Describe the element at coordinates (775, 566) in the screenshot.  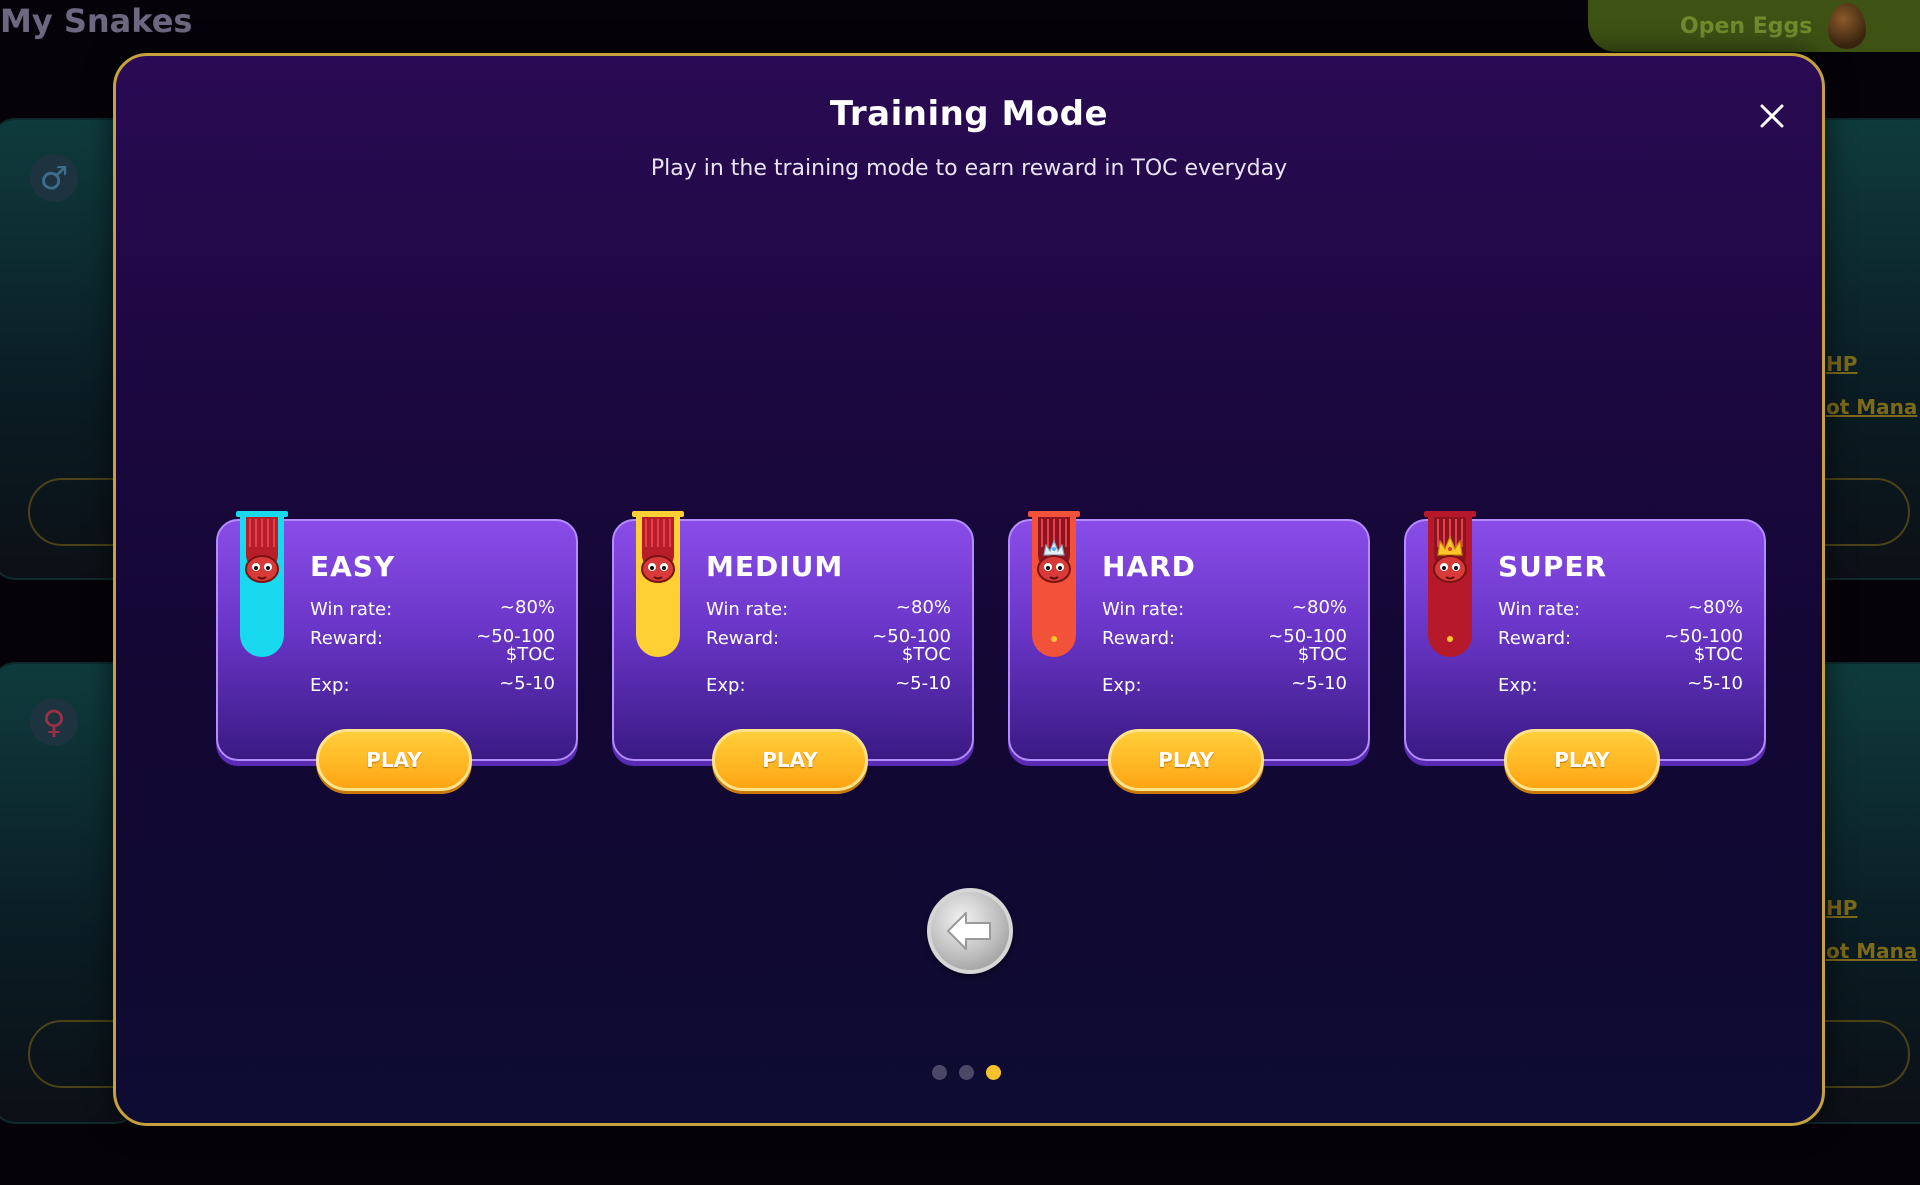
I see `mode-name: MEDIUM` at that location.